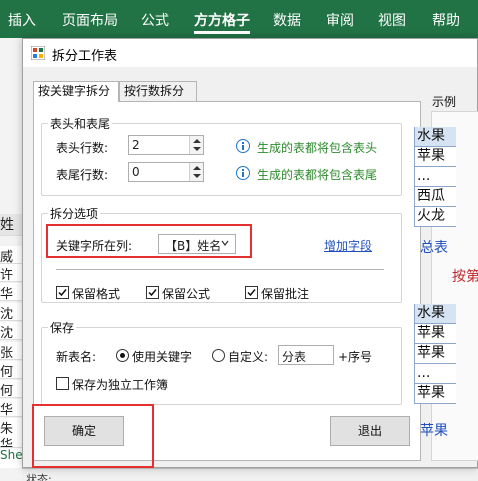 The image size is (478, 481). Describe the element at coordinates (93, 436) in the screenshot. I see `ok-button-highlight` at that location.